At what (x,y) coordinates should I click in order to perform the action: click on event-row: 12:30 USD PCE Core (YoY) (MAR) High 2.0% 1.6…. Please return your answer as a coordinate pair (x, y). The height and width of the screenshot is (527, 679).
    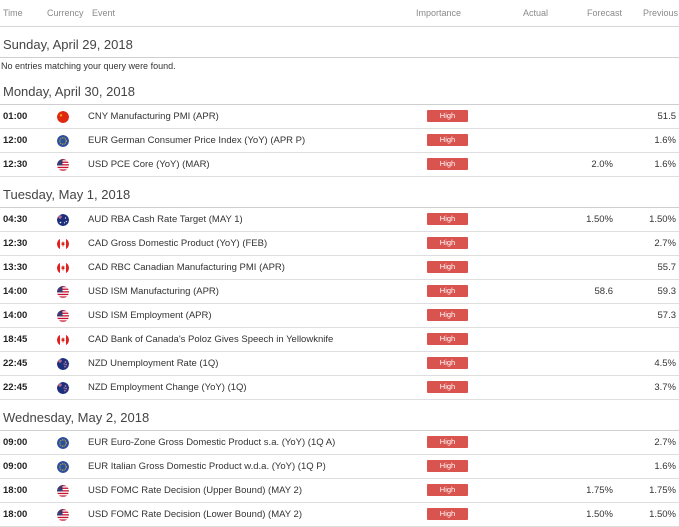
    Looking at the image, I should click on (339, 165).